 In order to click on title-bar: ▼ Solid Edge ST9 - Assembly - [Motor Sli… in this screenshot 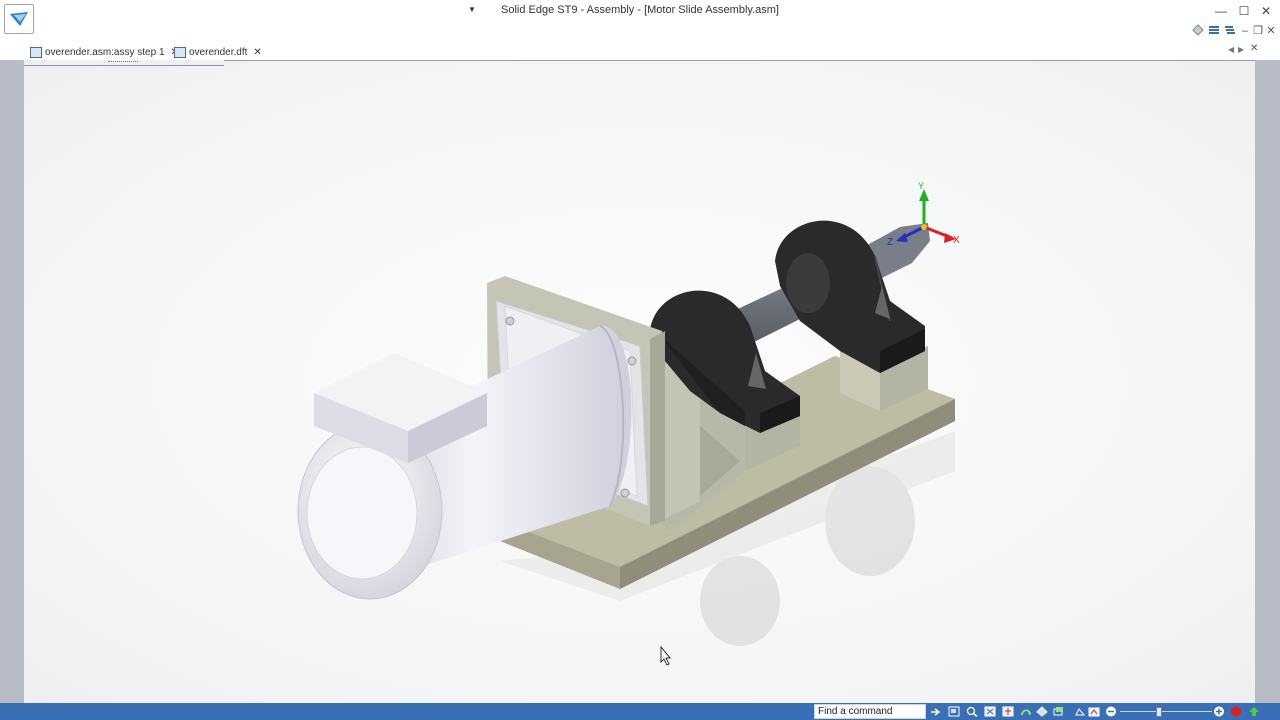, I will do `click(640, 21)`.